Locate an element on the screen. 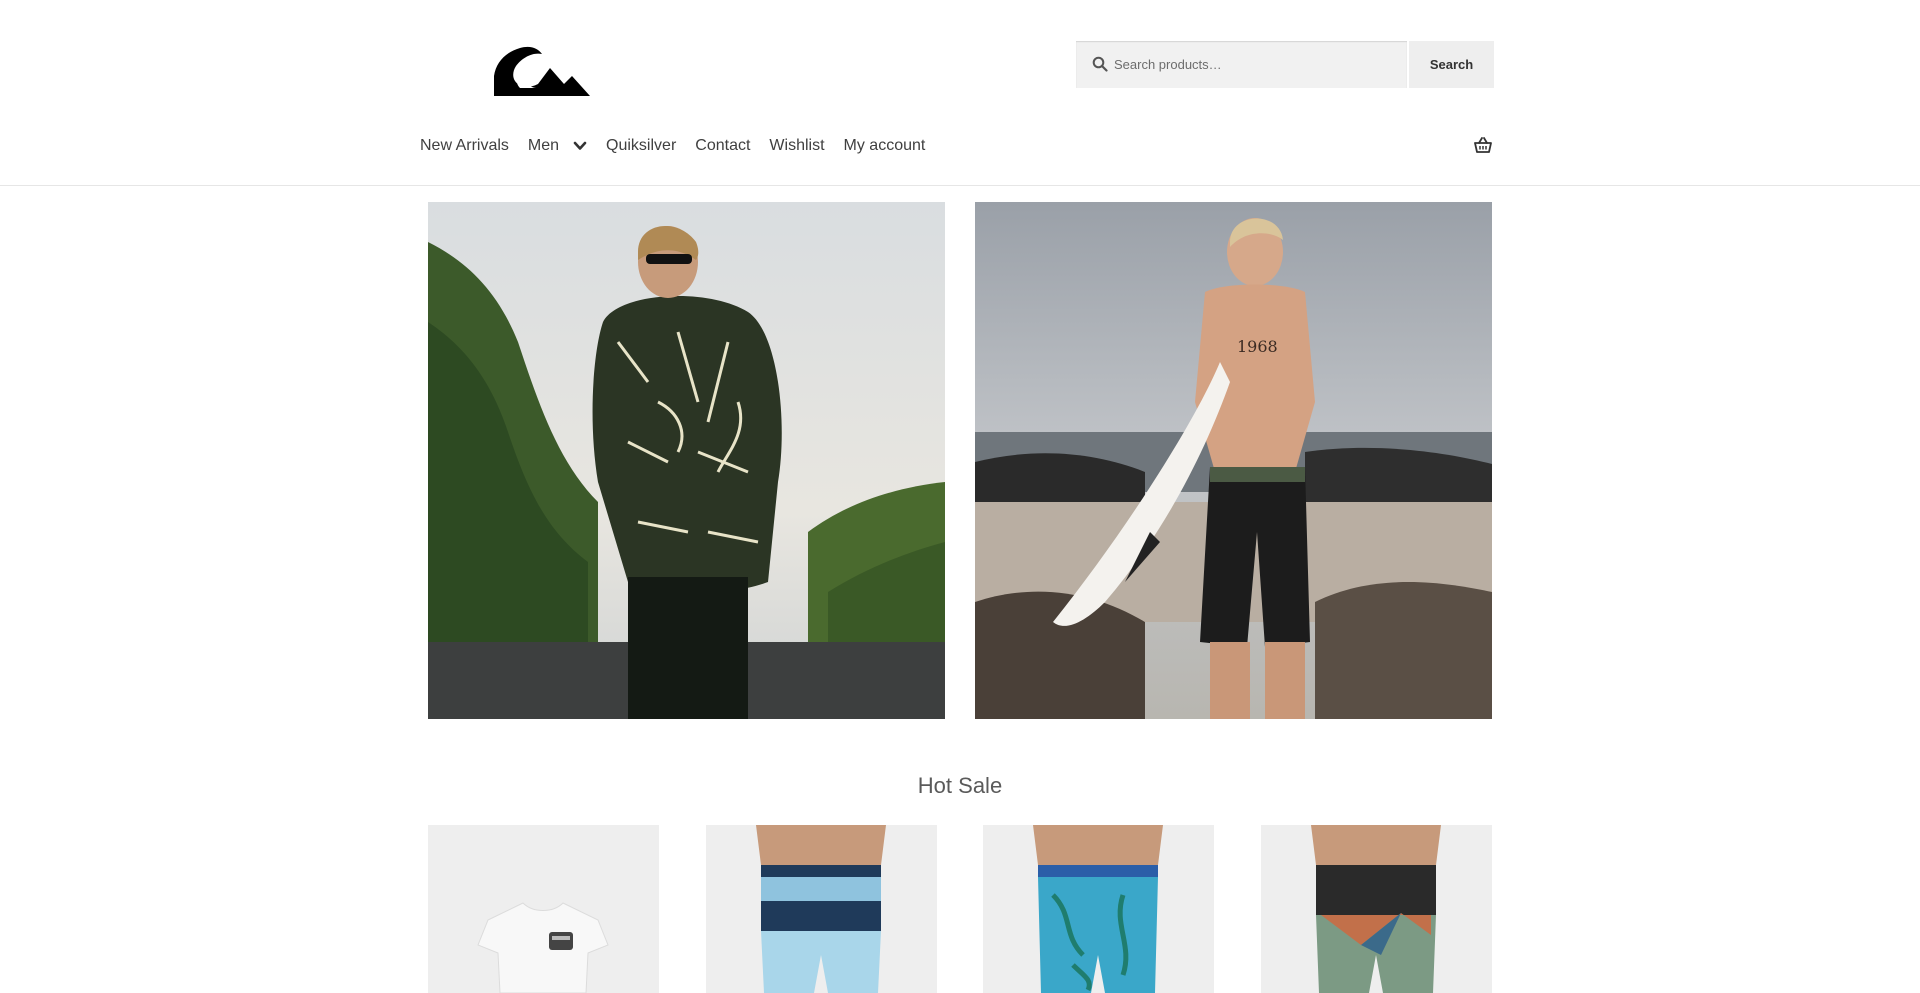 The height and width of the screenshot is (993, 1920). product-search: Search products… Search is located at coordinates (1285, 64).